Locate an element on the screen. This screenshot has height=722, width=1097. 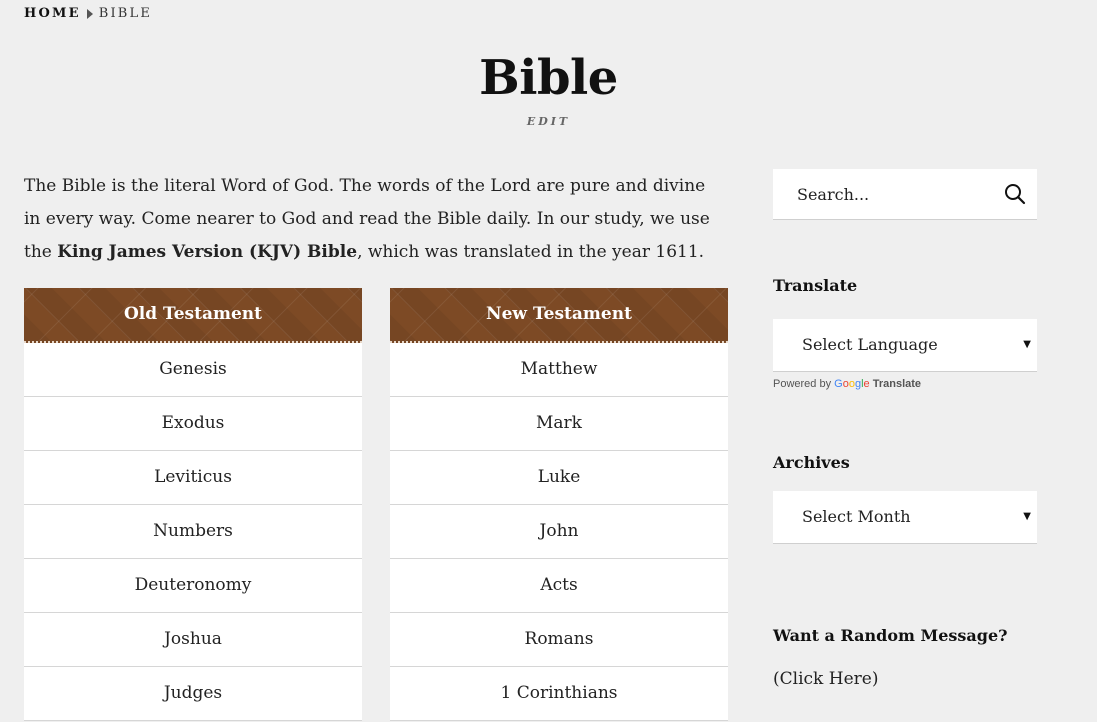
breadcrumb-home-link: Home is located at coordinates (52, 13).